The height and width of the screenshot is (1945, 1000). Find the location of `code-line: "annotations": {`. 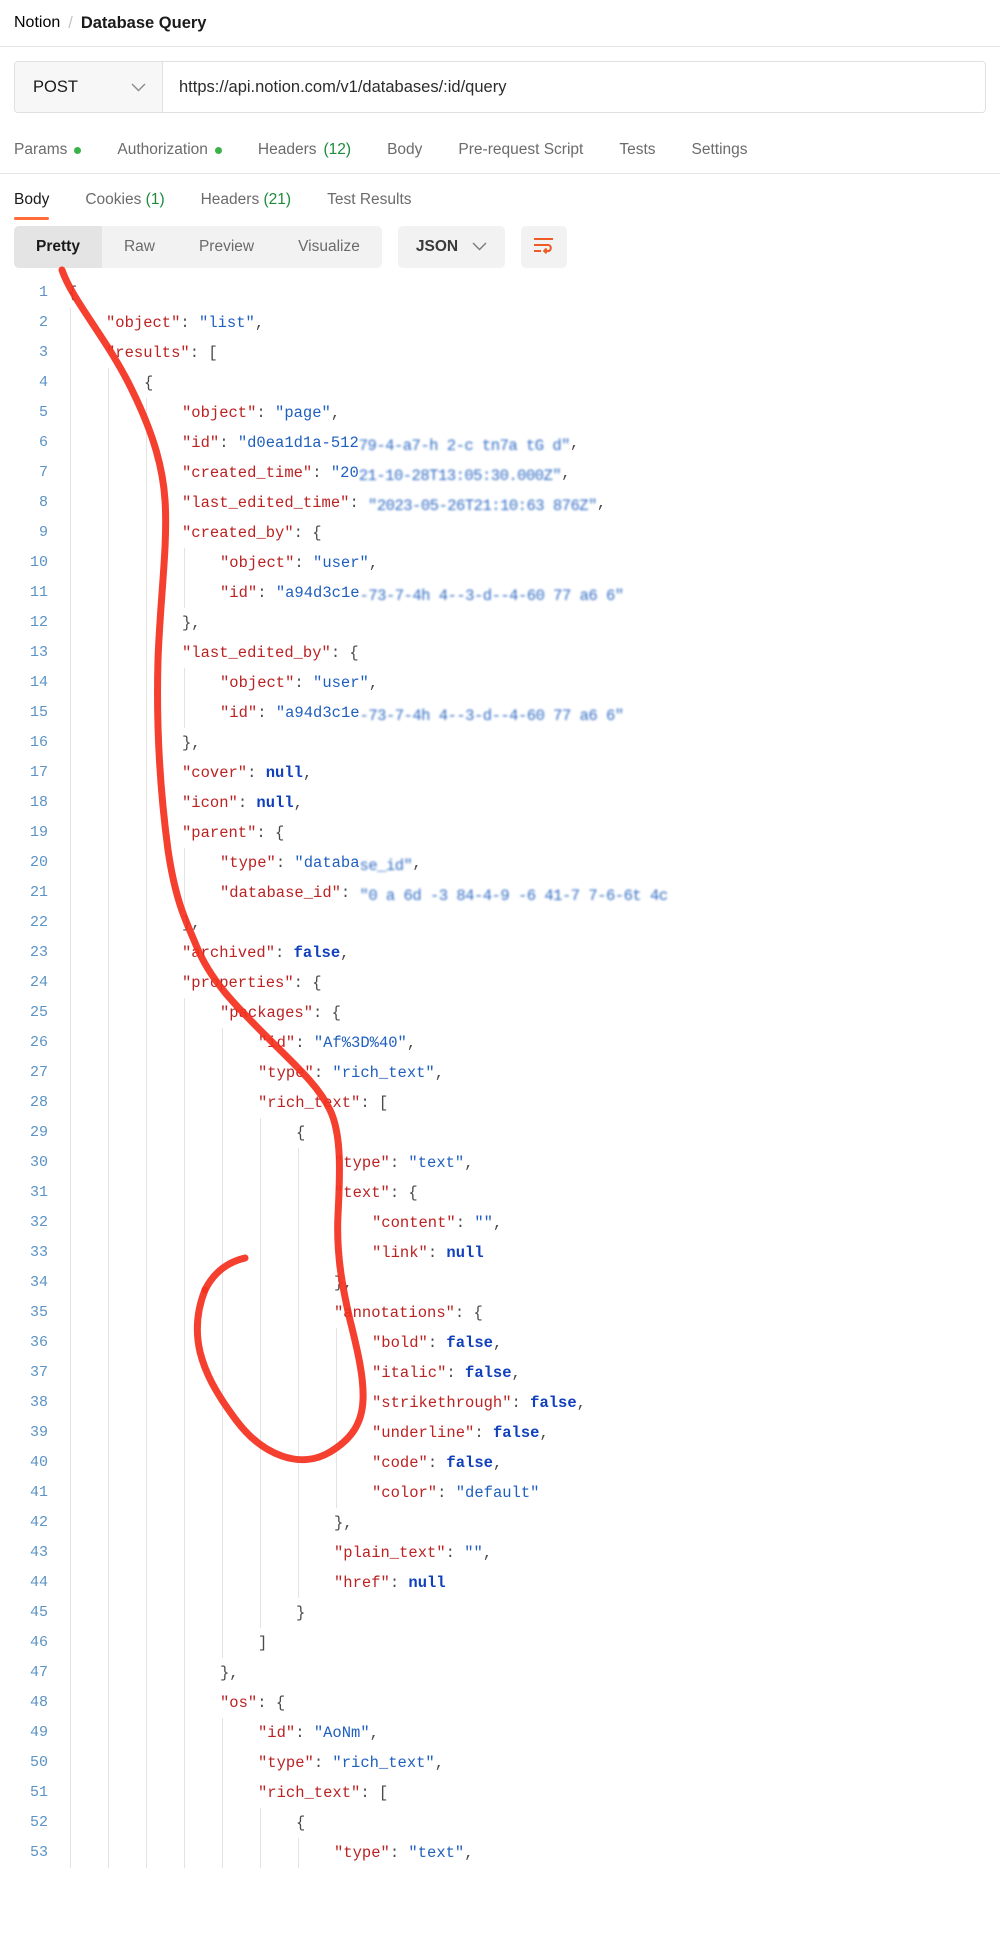

code-line: "annotations": { is located at coordinates (529, 1313).